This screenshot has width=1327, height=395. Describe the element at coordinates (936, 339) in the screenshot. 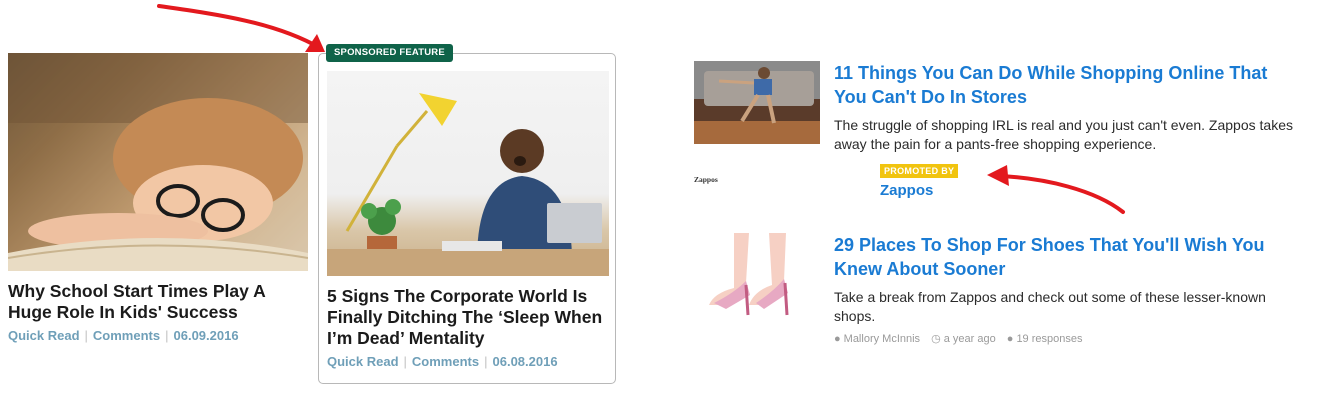

I see `clock-icon: ◷` at that location.